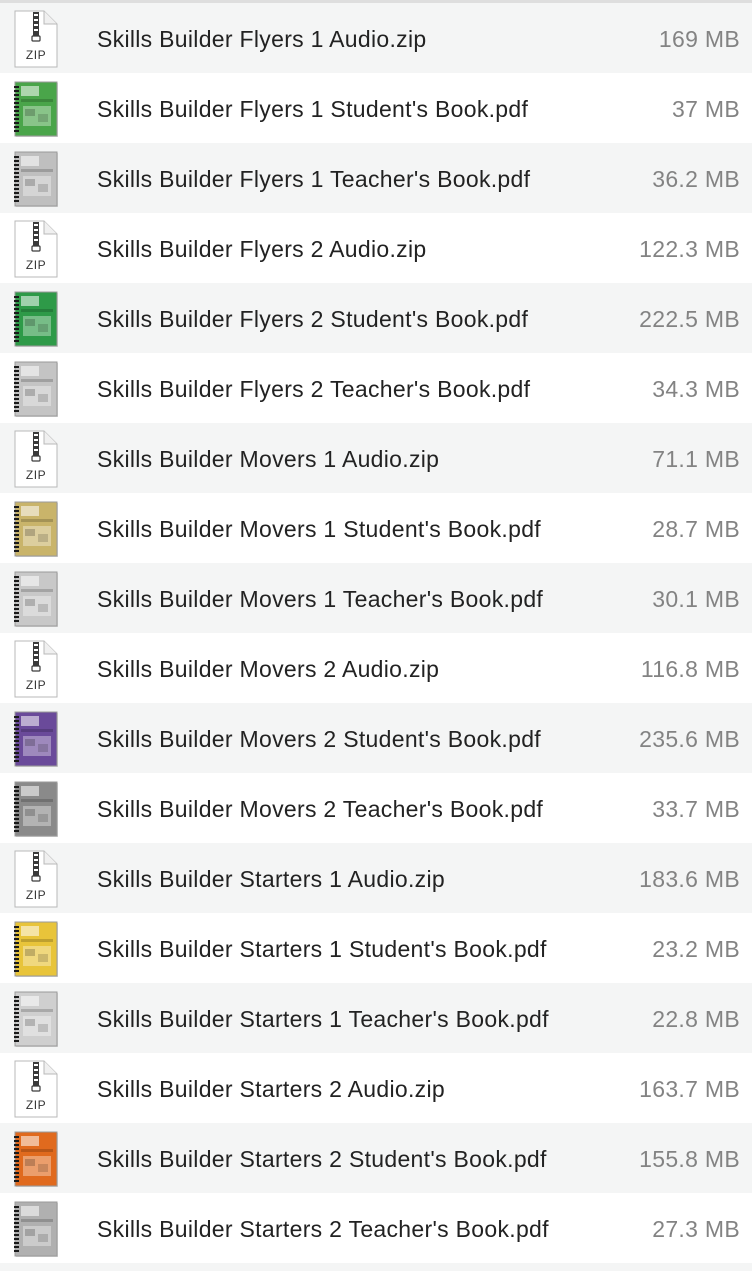  I want to click on file-size: 183.6 MB, so click(689, 879).